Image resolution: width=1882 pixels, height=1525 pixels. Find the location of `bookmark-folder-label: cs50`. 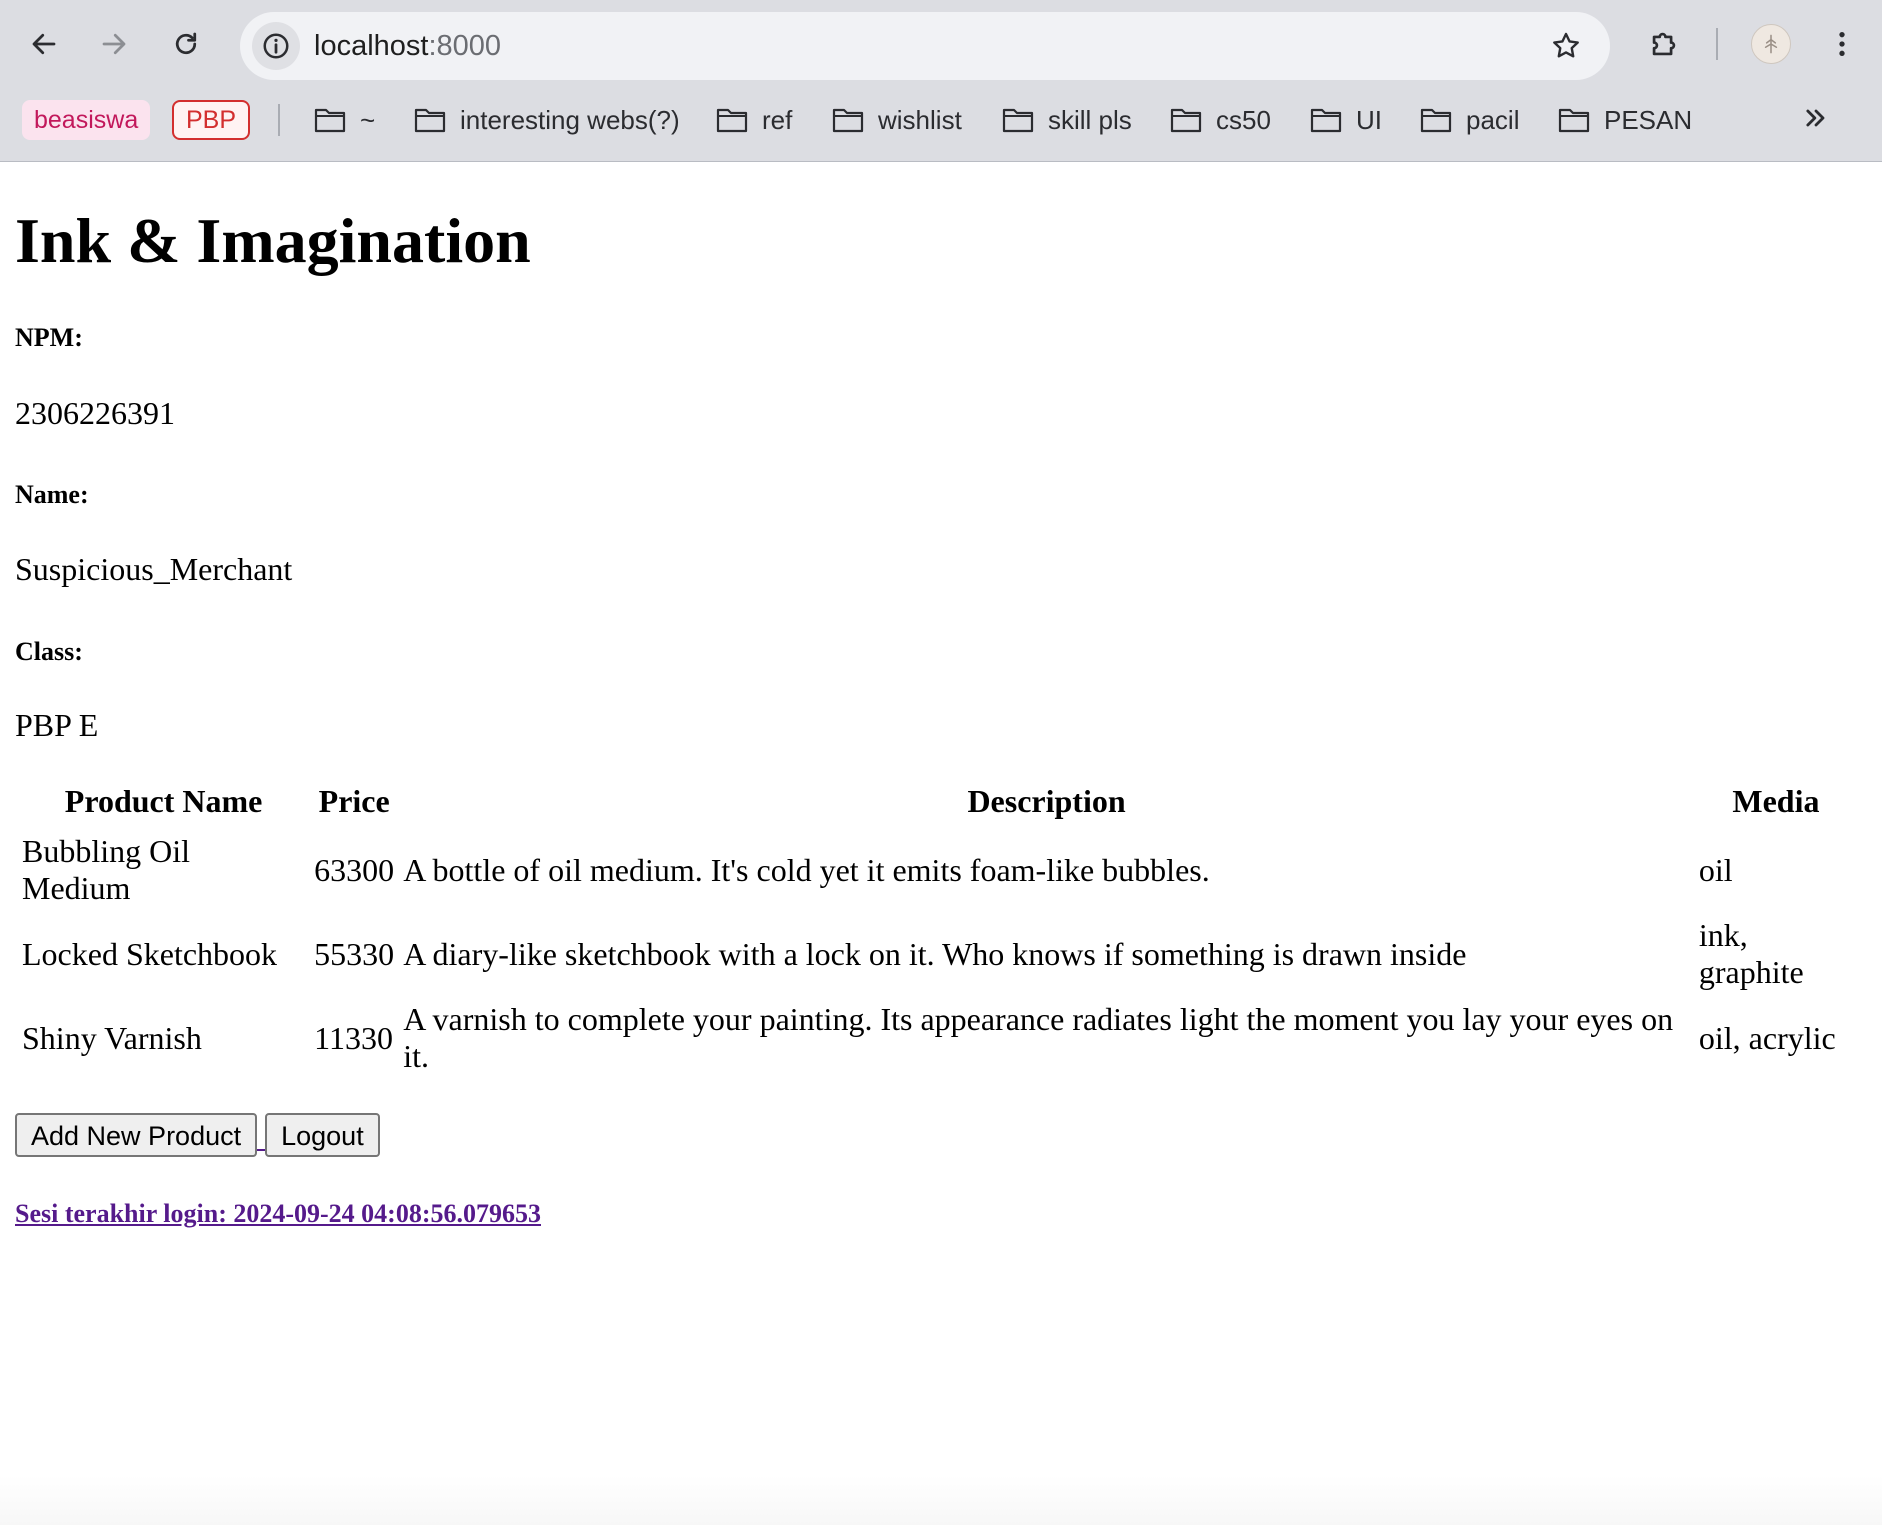

bookmark-folder-label: cs50 is located at coordinates (1243, 119).